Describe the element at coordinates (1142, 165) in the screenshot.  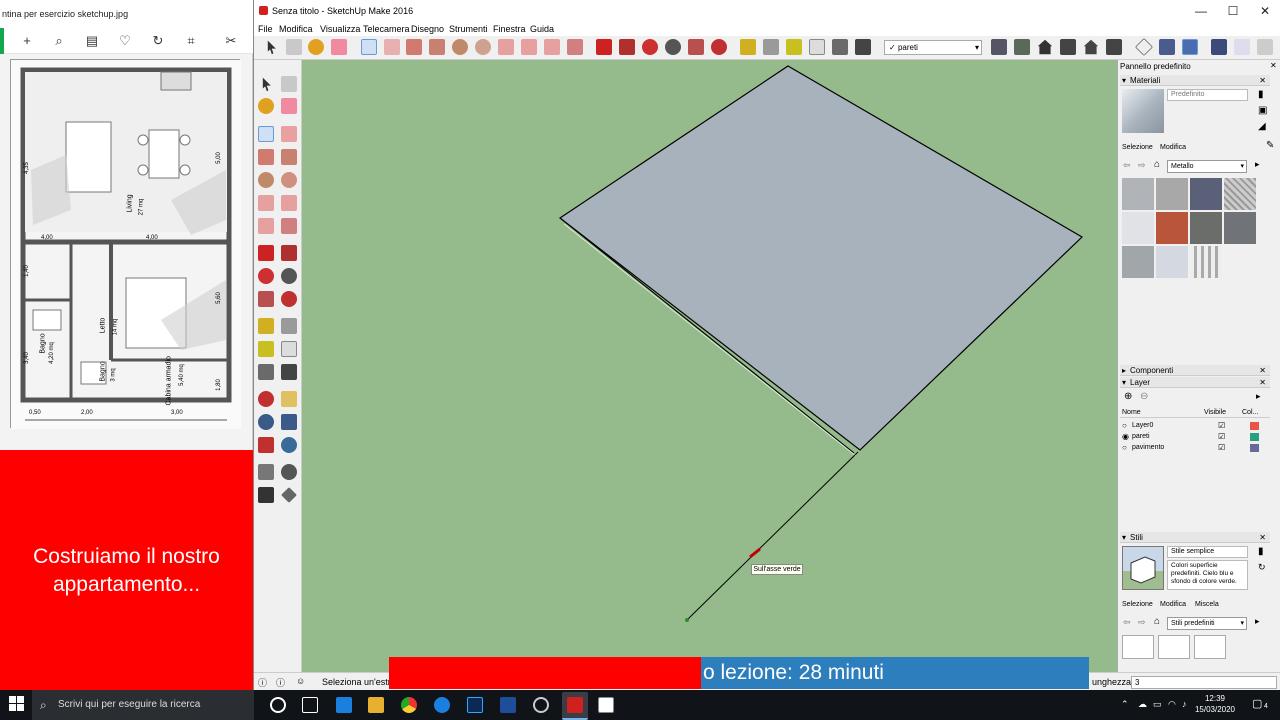
I see `forward-icon: ⇨` at that location.